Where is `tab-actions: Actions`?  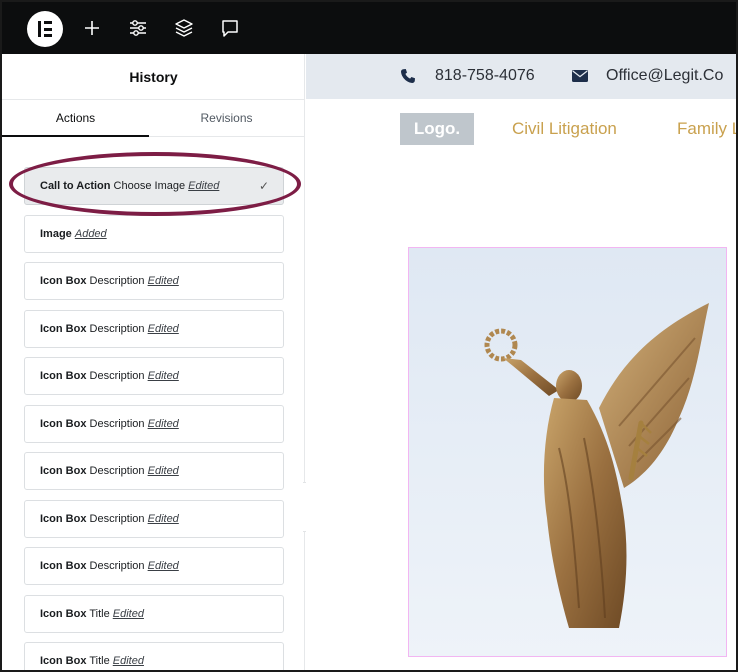
tab-actions: Actions is located at coordinates (75, 118).